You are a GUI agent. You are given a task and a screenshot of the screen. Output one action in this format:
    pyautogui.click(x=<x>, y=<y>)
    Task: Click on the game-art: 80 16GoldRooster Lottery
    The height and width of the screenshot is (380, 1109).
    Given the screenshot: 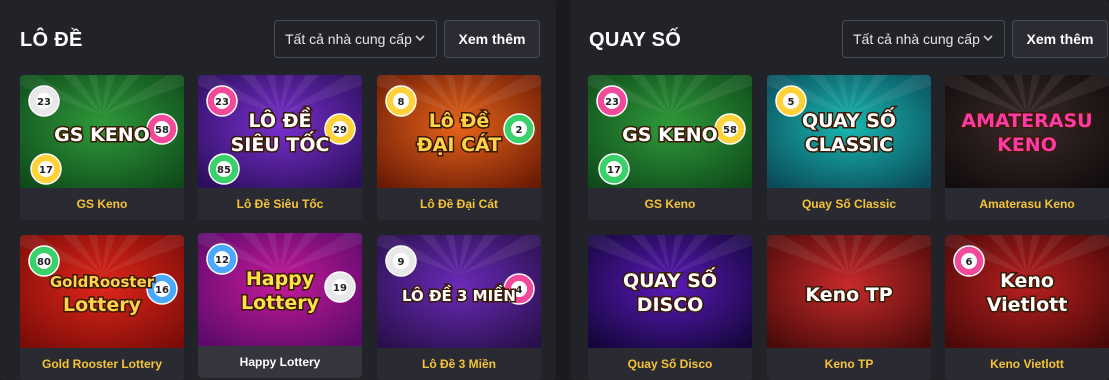 What is the action you would take?
    pyautogui.click(x=102, y=291)
    